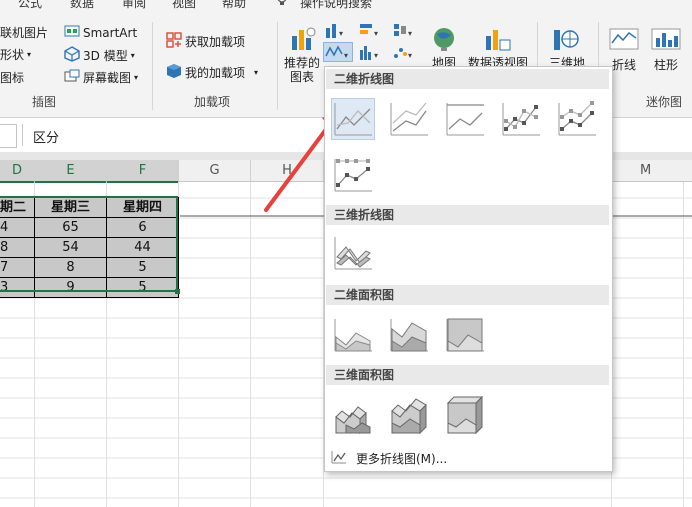  What do you see at coordinates (72, 55) in the screenshot?
I see `cube-icon` at bounding box center [72, 55].